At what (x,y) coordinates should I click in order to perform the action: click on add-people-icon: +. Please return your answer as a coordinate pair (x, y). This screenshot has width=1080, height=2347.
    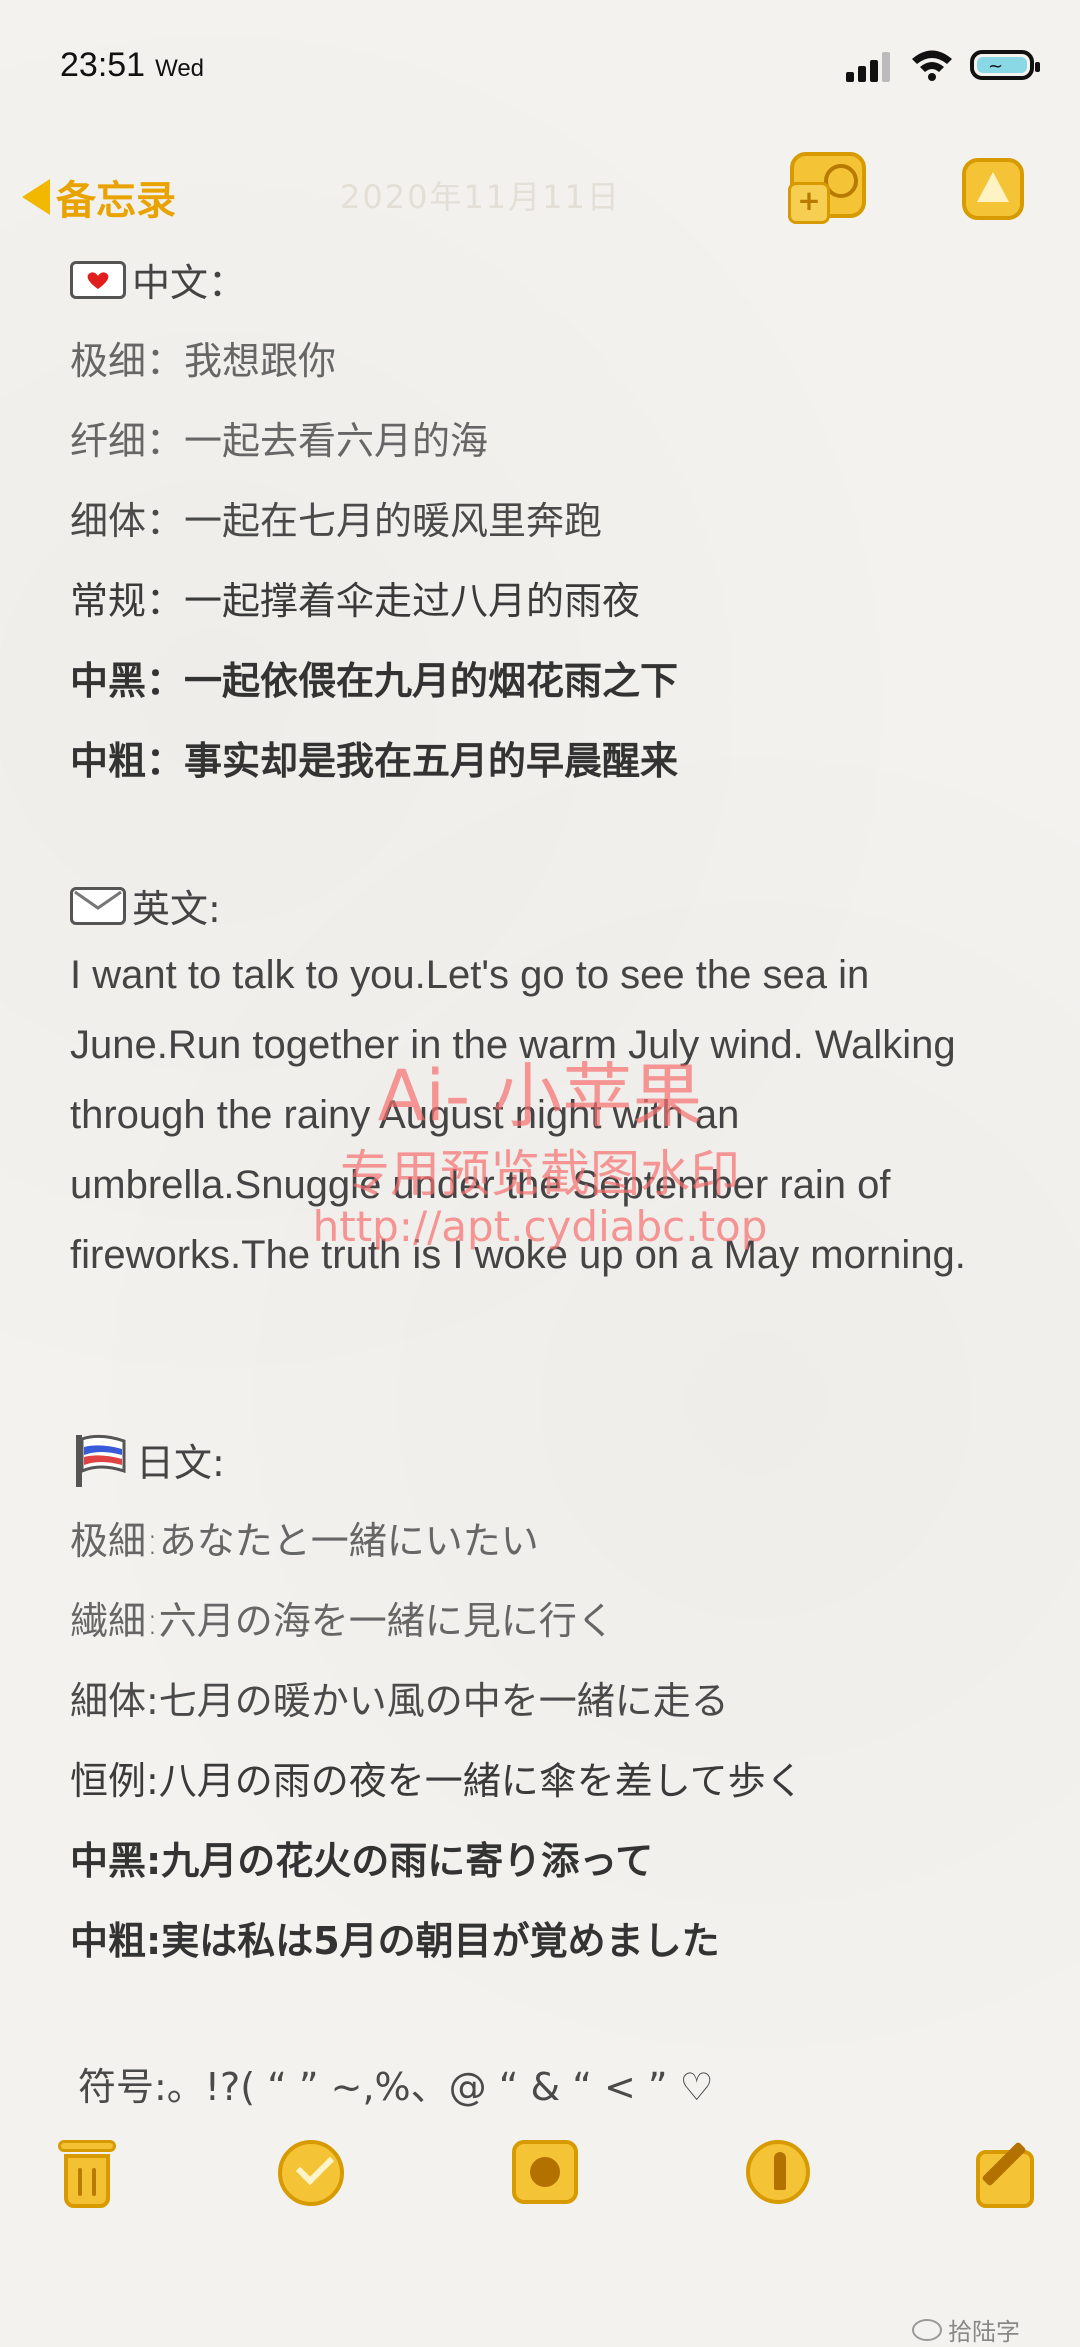
    Looking at the image, I should click on (827, 188).